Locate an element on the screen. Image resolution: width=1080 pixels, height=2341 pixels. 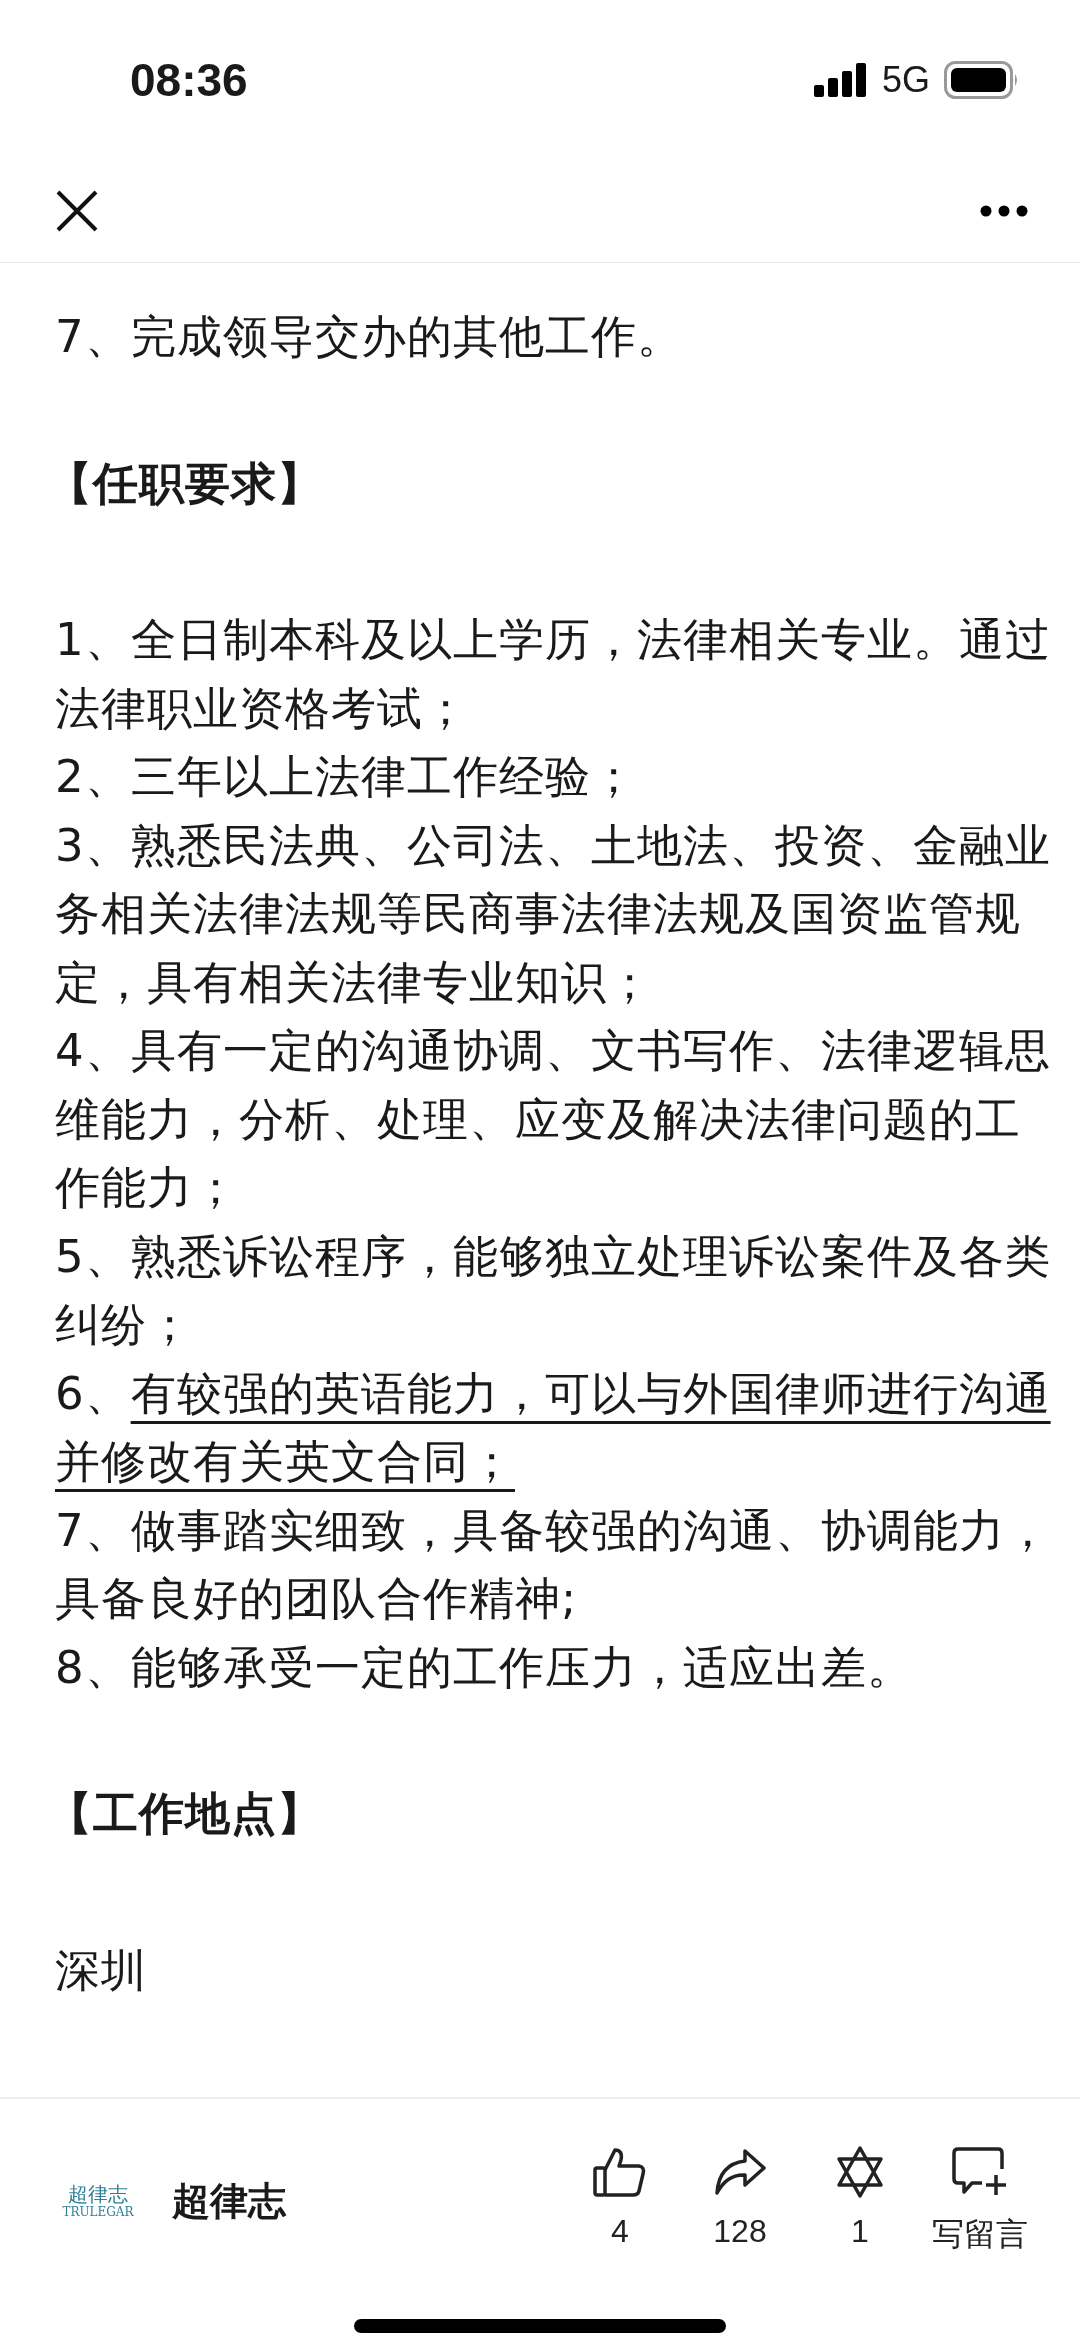
list-item: 1、全日制本科及以上学历，法律相关专业。通过法律职业资格考试； is located at coordinates (553, 674).